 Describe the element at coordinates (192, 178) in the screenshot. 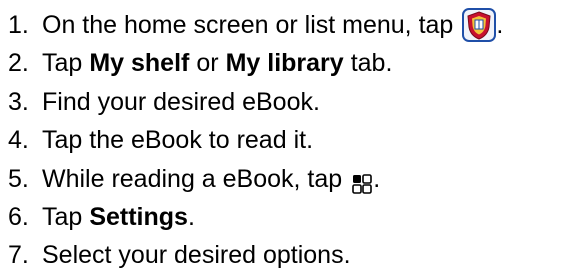

I see `step-5-text: While reading a eBook, tap` at that location.